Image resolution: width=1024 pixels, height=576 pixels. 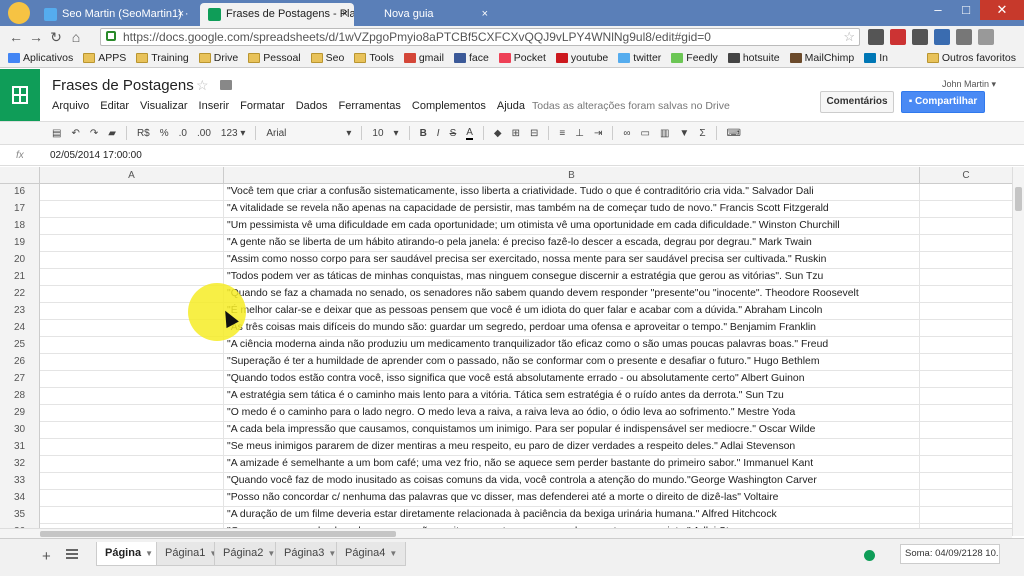 I want to click on row-number: 23, so click(x=20, y=311).